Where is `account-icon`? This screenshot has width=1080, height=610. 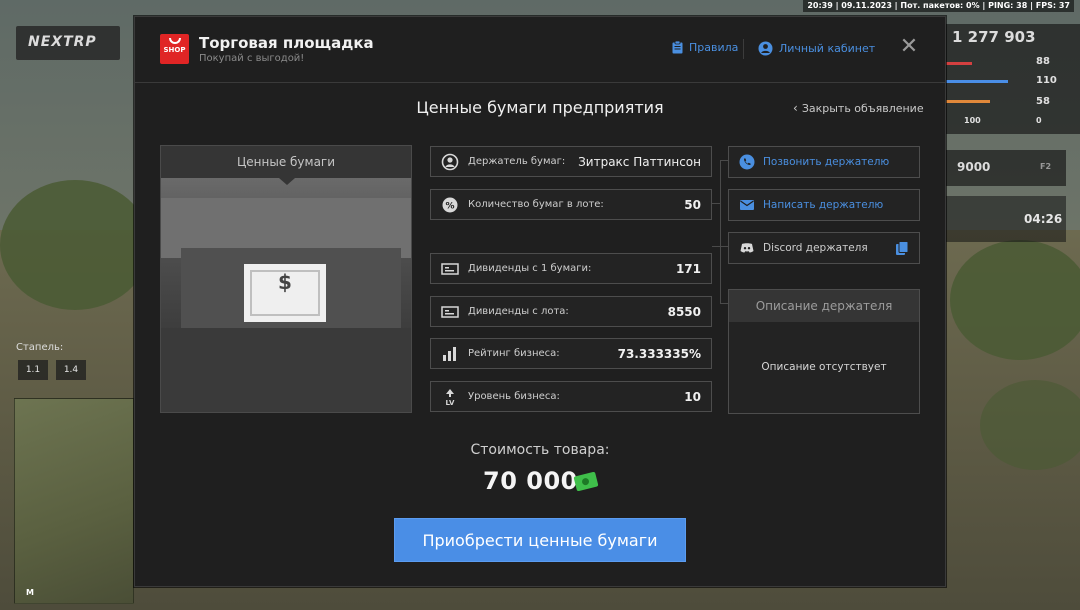 account-icon is located at coordinates (765, 48).